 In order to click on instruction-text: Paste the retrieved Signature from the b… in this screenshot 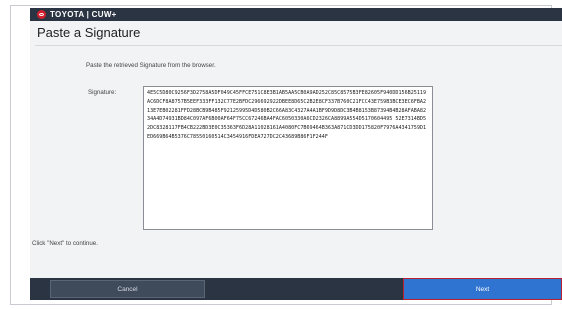, I will do `click(151, 65)`.